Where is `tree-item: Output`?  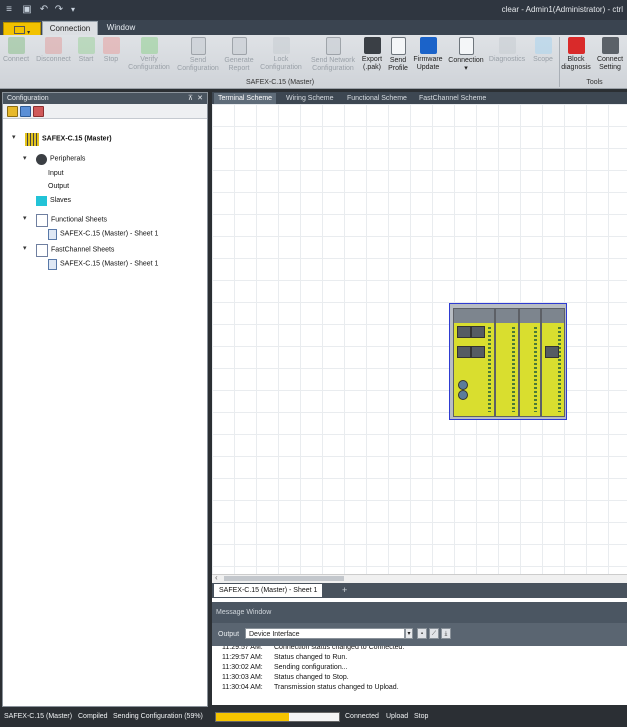
tree-item: Output is located at coordinates (58, 187).